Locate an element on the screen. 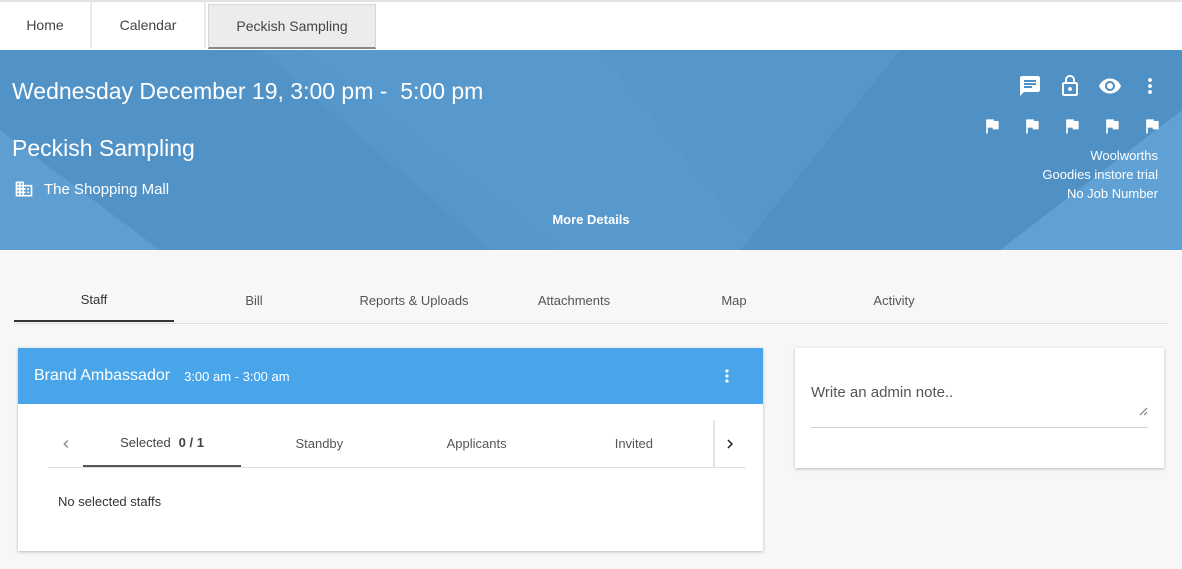  resize-handle-icon is located at coordinates (1143, 411).